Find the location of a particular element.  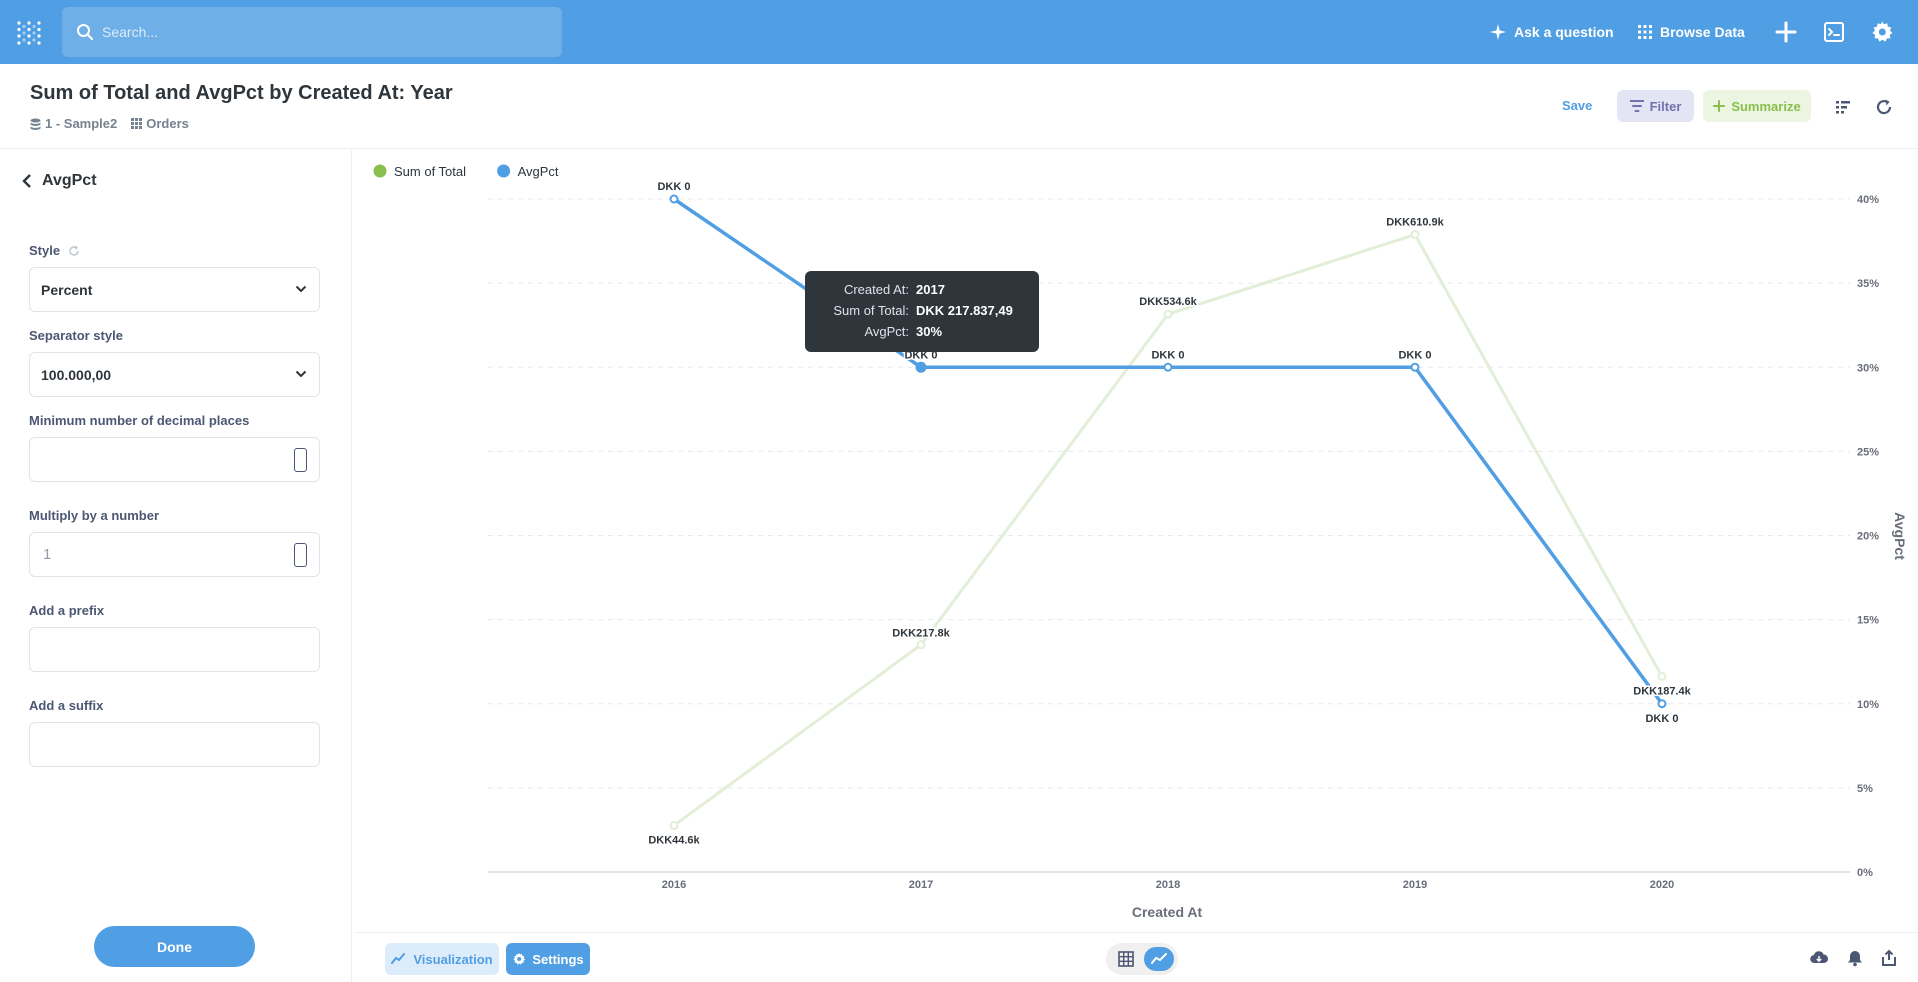

visualization-button: Visualization is located at coordinates (442, 959).